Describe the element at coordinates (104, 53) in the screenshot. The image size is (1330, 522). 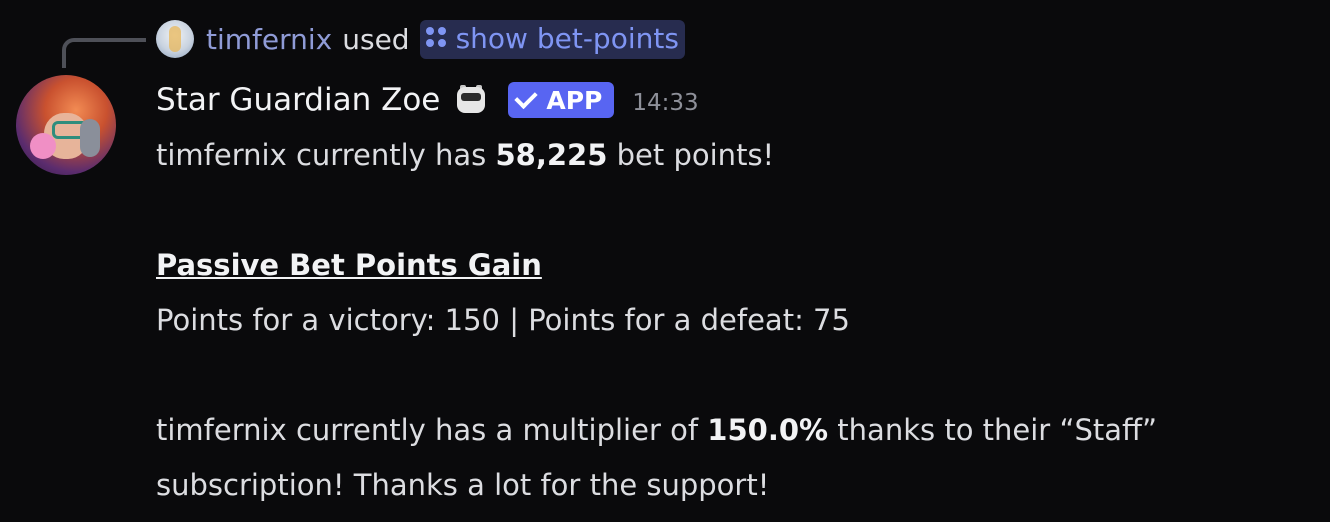
I see `reply-connector-line` at that location.